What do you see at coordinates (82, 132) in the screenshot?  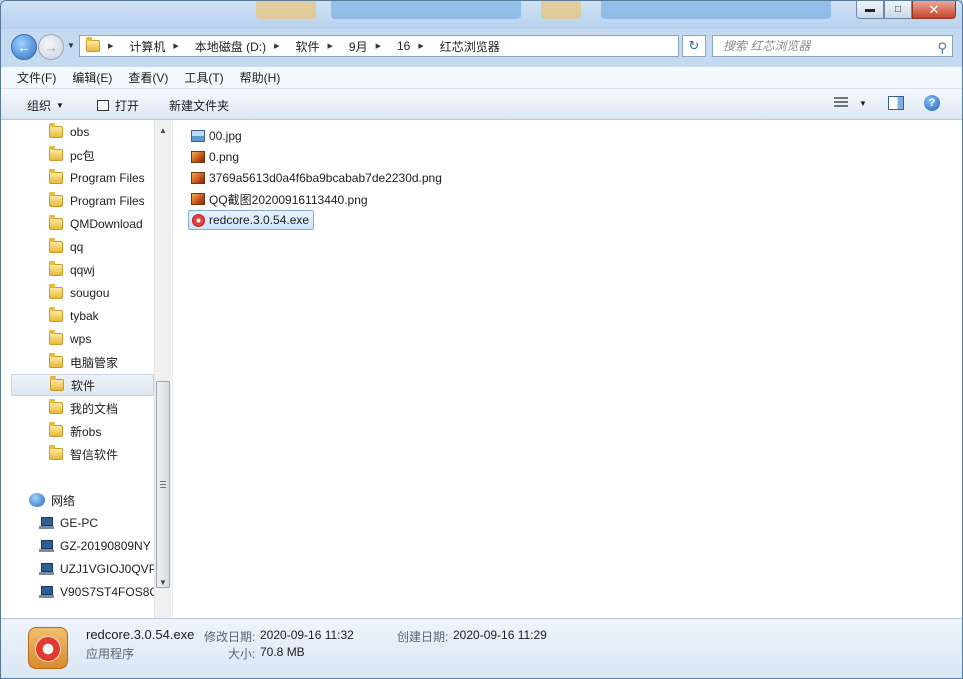 I see `tree-folder-item: obs` at bounding box center [82, 132].